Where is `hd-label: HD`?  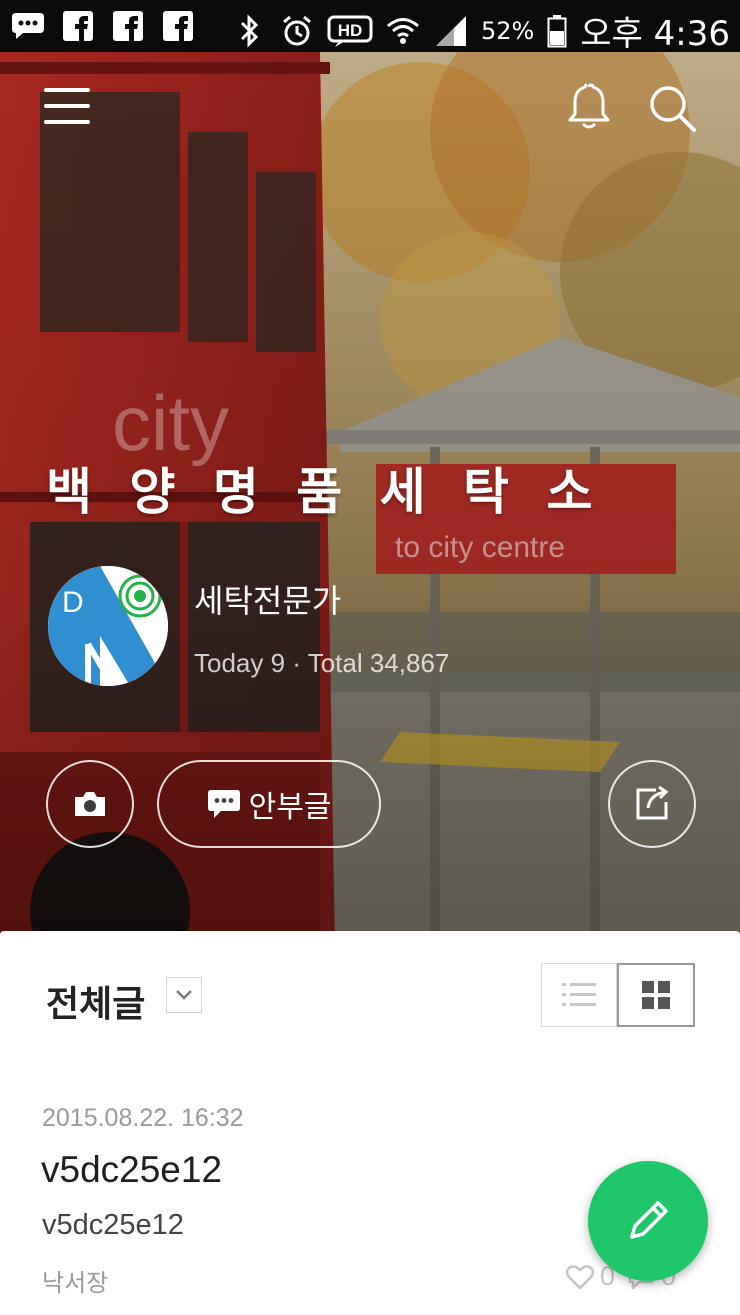
hd-label: HD is located at coordinates (350, 30).